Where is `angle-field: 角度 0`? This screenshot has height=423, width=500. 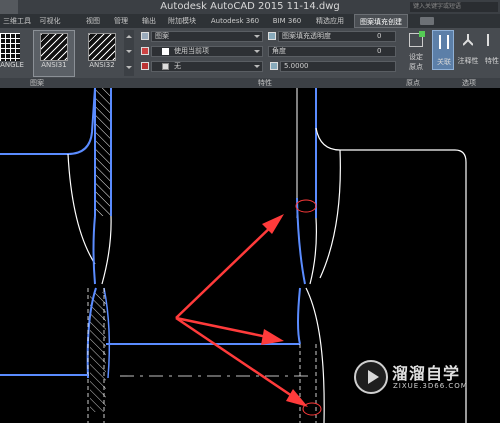 angle-field: 角度 0 is located at coordinates (332, 51).